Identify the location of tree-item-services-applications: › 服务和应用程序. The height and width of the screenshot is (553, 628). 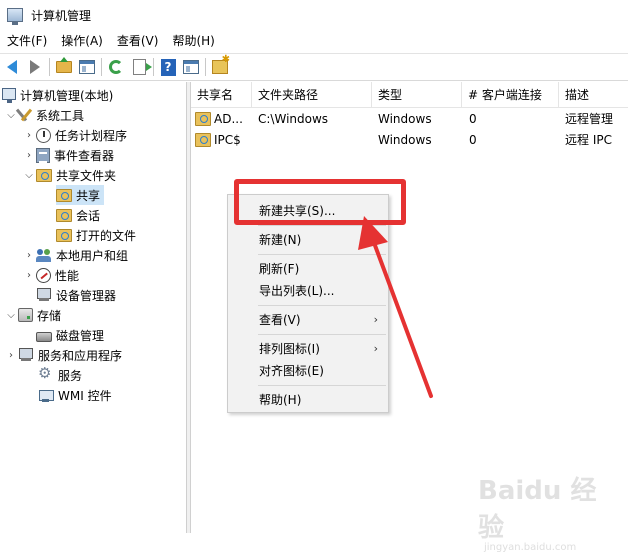
(64, 355).